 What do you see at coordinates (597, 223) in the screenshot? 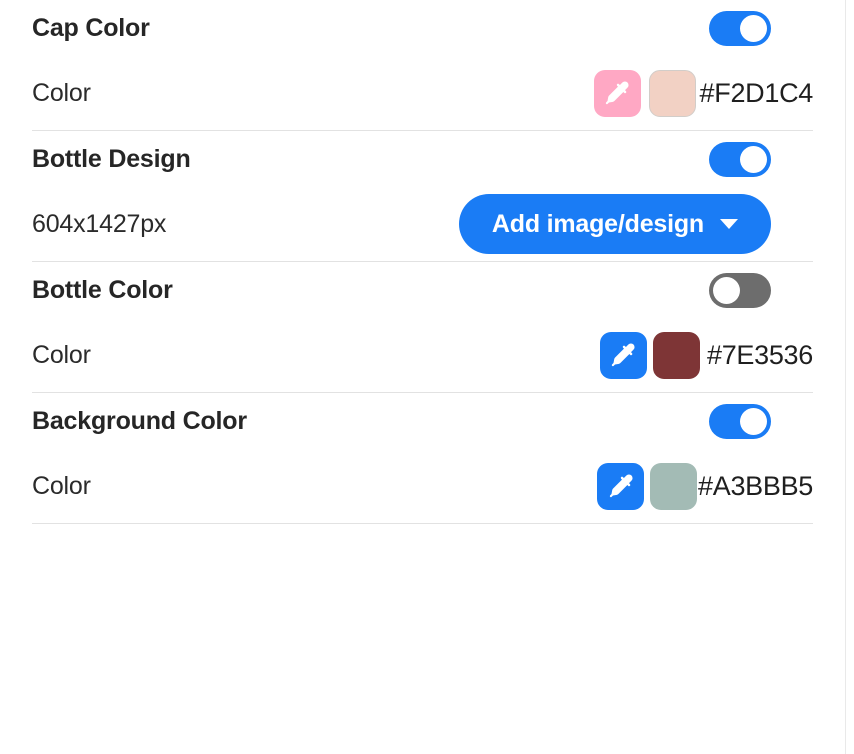
I see `add-image-design-label: Add image/design` at bounding box center [597, 223].